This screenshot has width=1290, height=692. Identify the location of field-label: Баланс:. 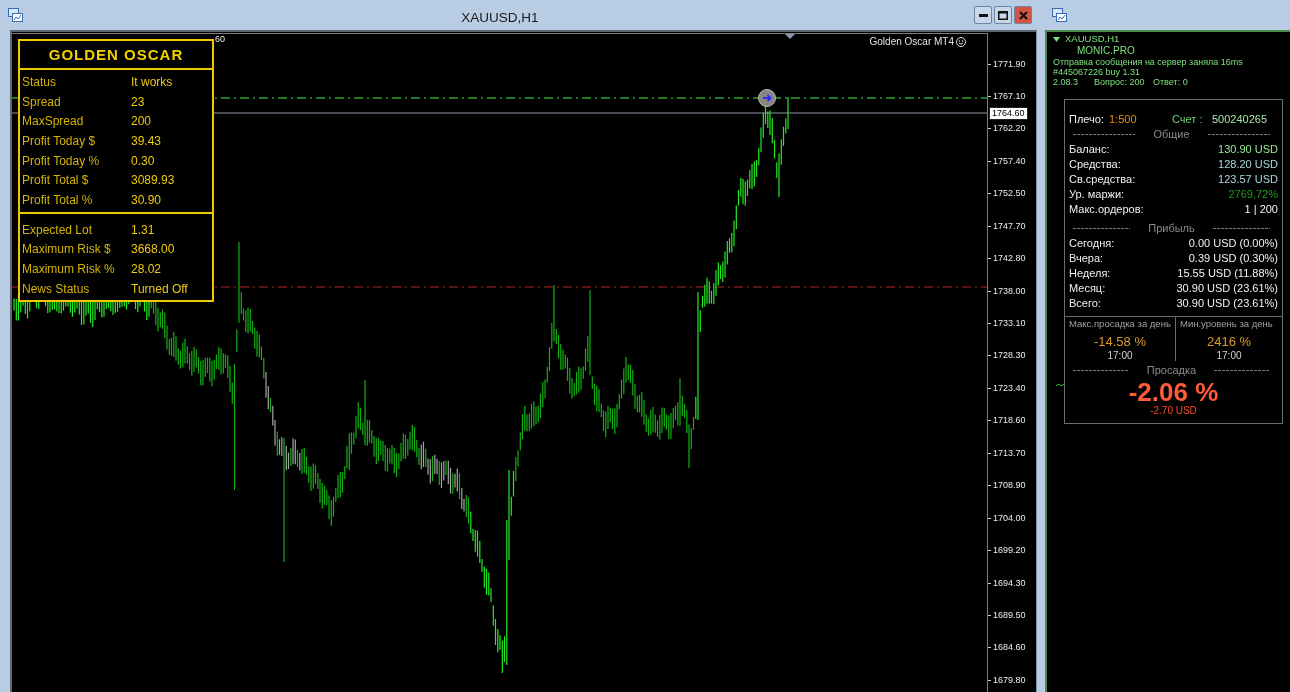
(1089, 148).